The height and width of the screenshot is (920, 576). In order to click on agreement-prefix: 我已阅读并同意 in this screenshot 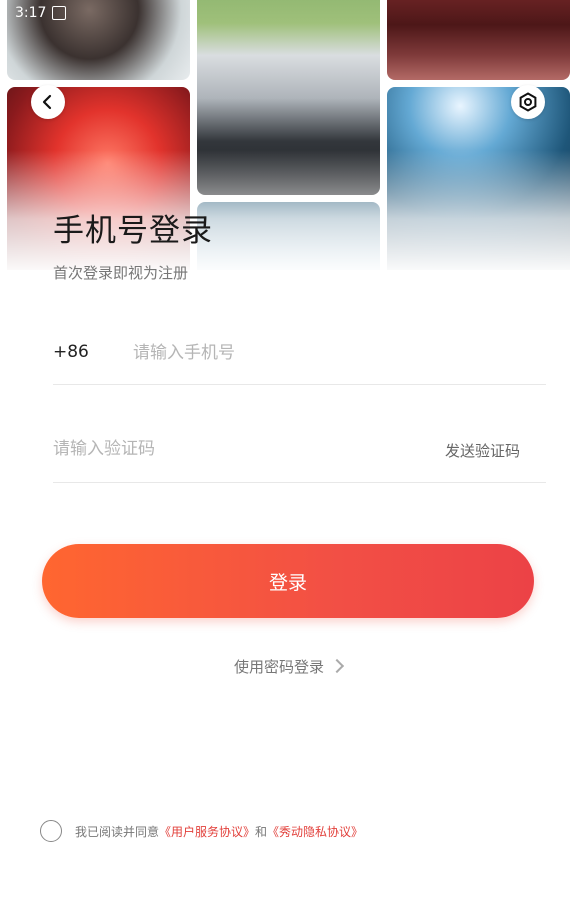, I will do `click(117, 831)`.